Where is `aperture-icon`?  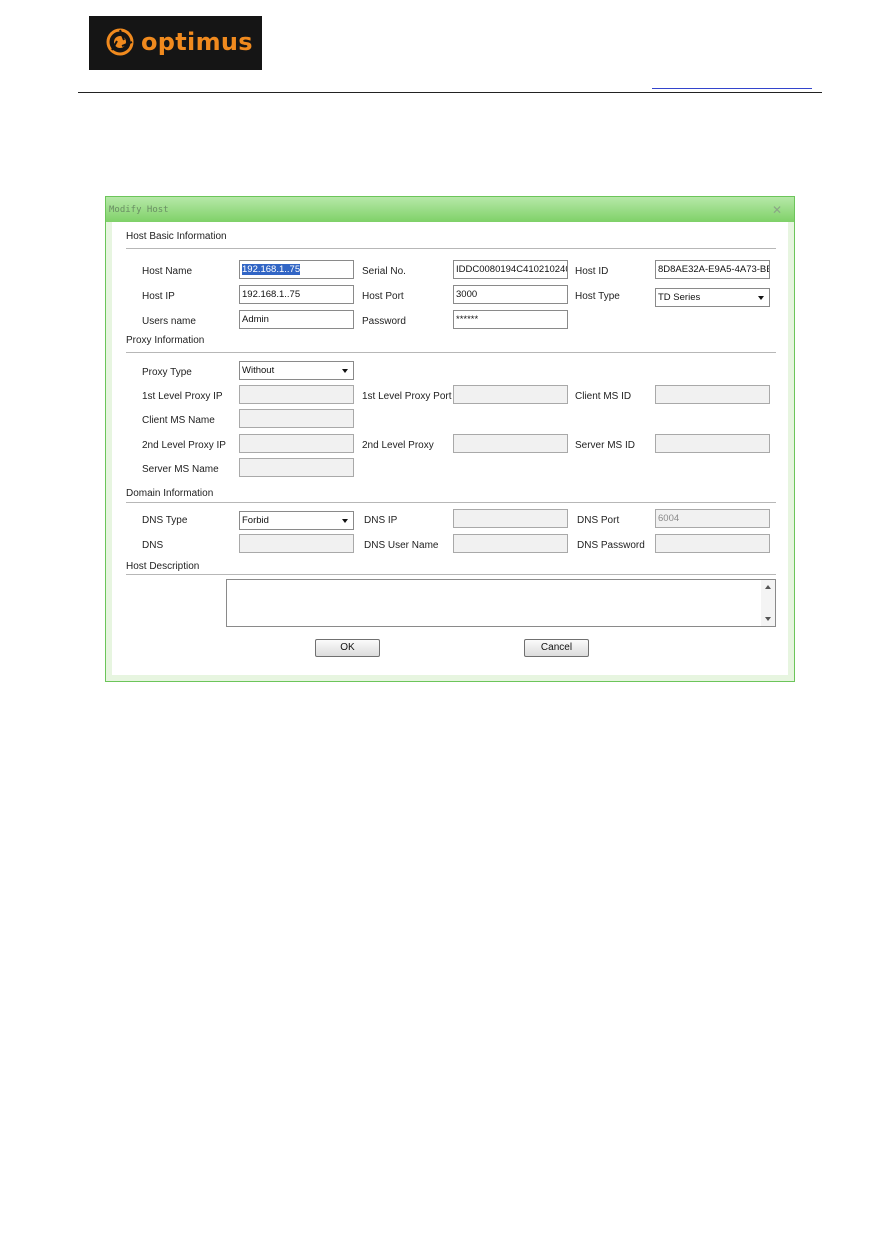 aperture-icon is located at coordinates (120, 42).